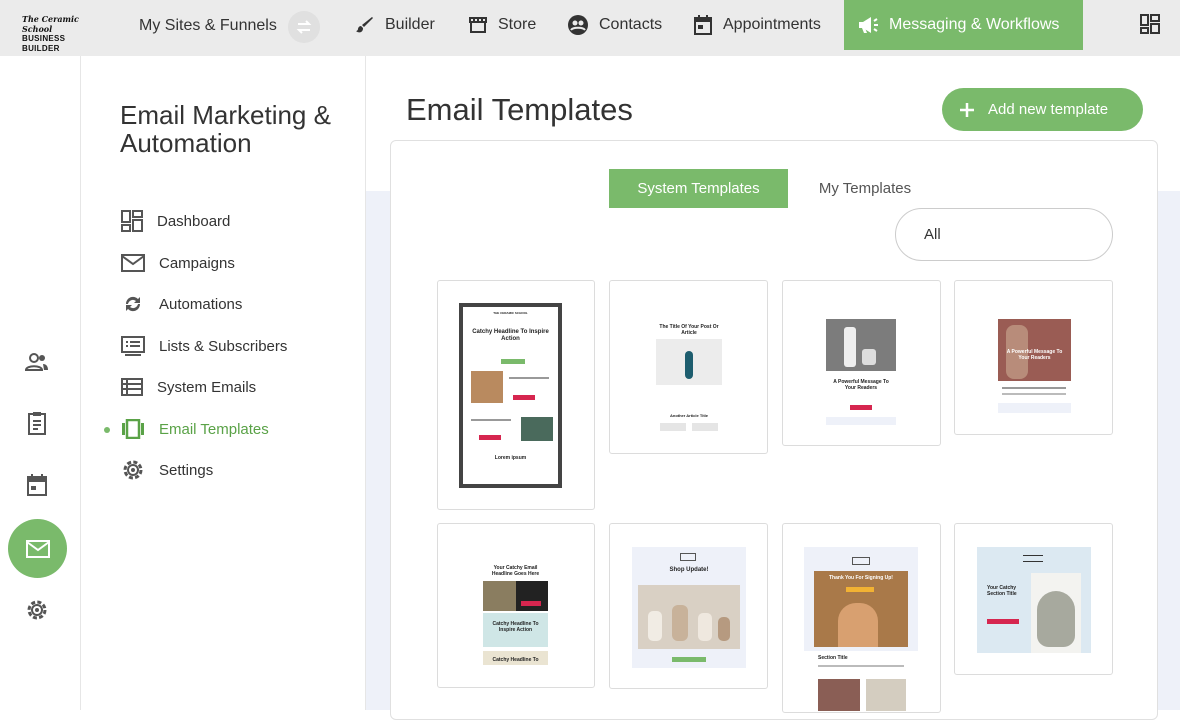 The height and width of the screenshot is (720, 1180). Describe the element at coordinates (517, 24) in the screenshot. I see `nav-store-label: Store` at that location.